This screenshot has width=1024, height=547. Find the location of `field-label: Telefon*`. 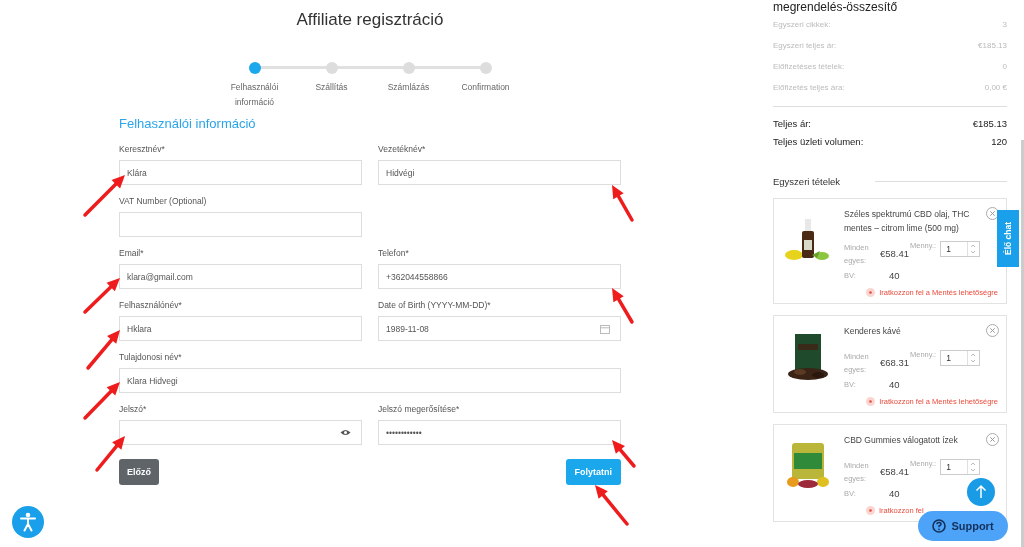

field-label: Telefon* is located at coordinates (394, 253).